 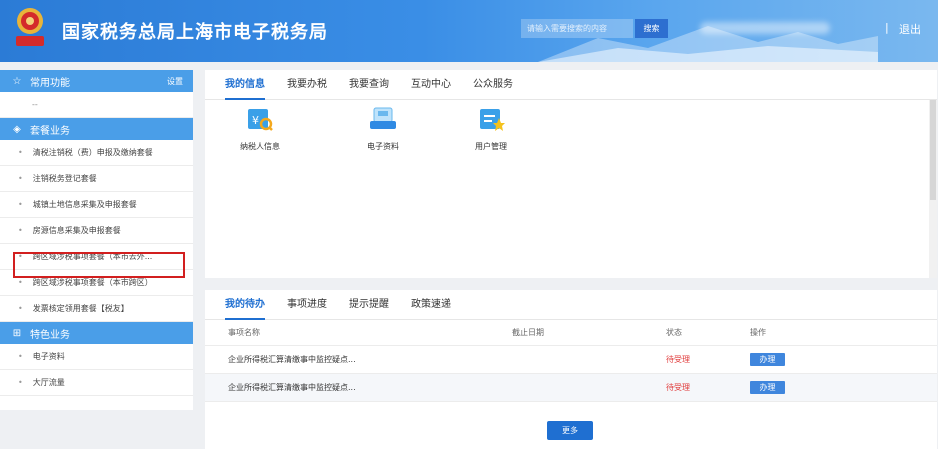 What do you see at coordinates (17, 333) in the screenshot?
I see `grid-icon: ⊞` at bounding box center [17, 333].